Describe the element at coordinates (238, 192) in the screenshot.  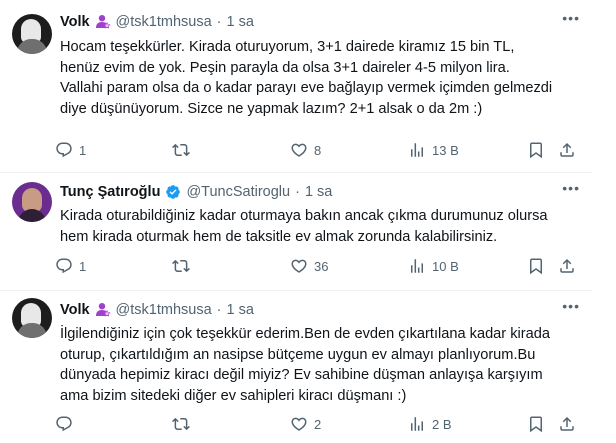
I see `author-handle: @TuncSatiroglu` at that location.